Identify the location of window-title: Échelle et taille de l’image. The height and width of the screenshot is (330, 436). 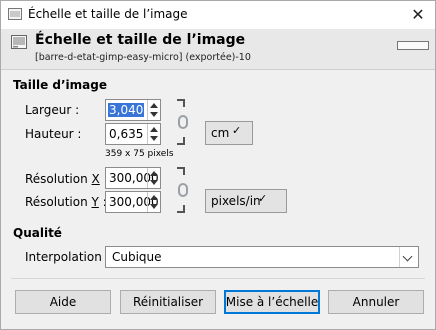
(108, 14).